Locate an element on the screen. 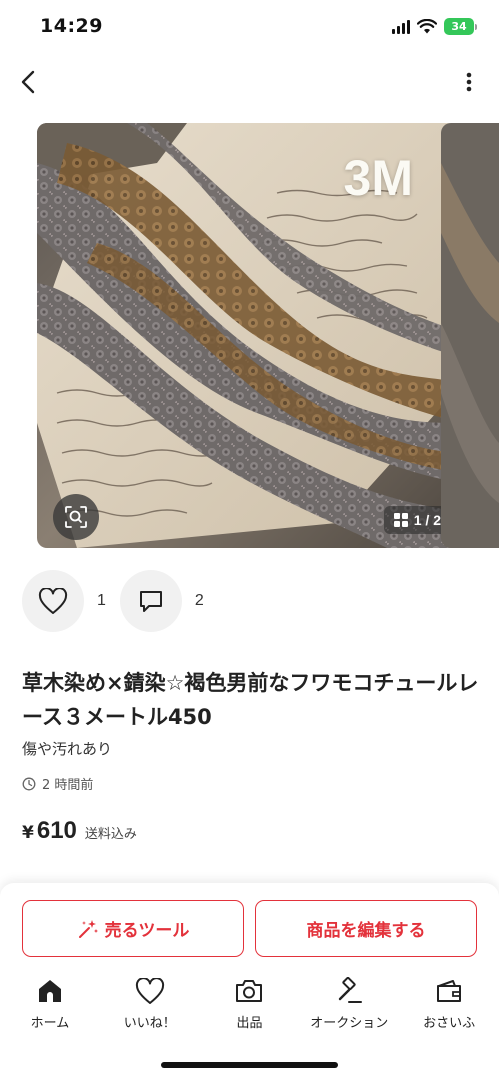  grid-icon is located at coordinates (400, 520).